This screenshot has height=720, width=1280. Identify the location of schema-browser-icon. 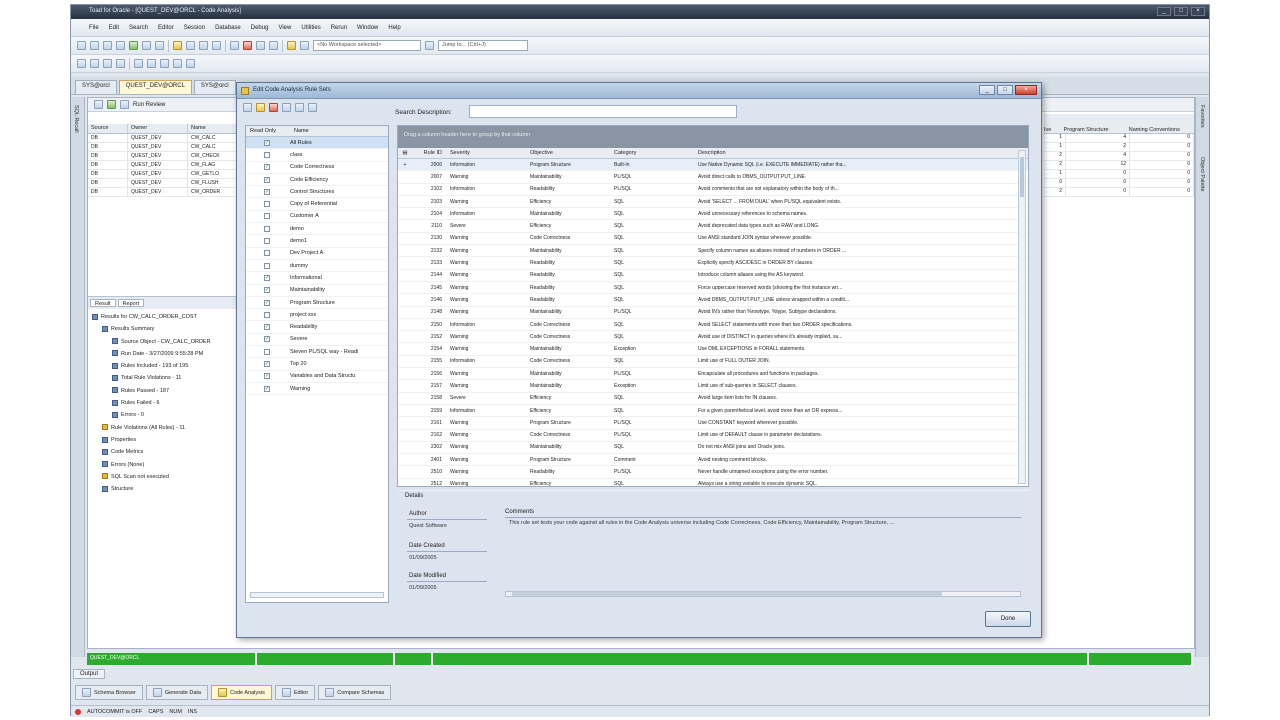
(120, 45).